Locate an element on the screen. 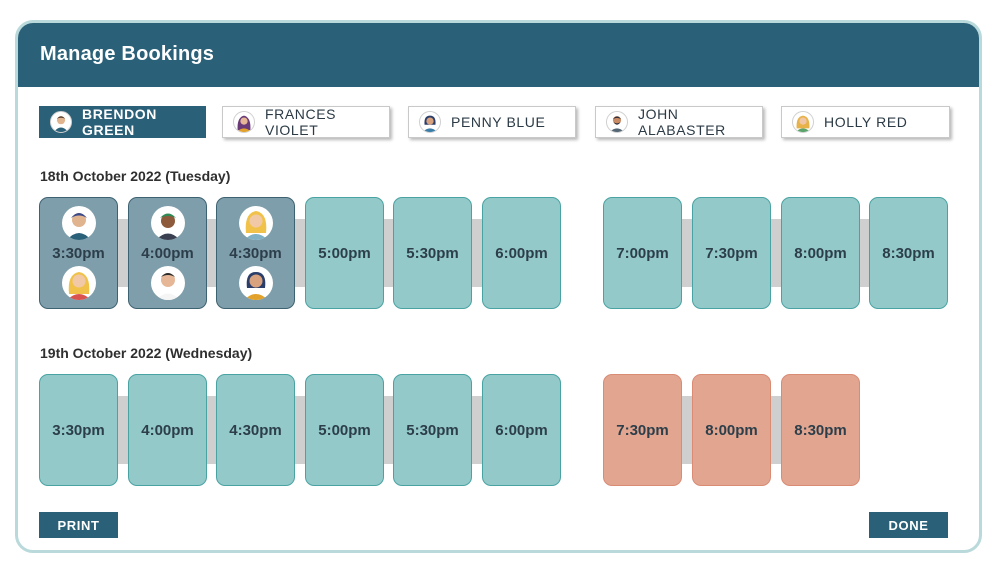 This screenshot has width=1000, height=566. time-slot-unavailable: 8:30pm is located at coordinates (820, 430).